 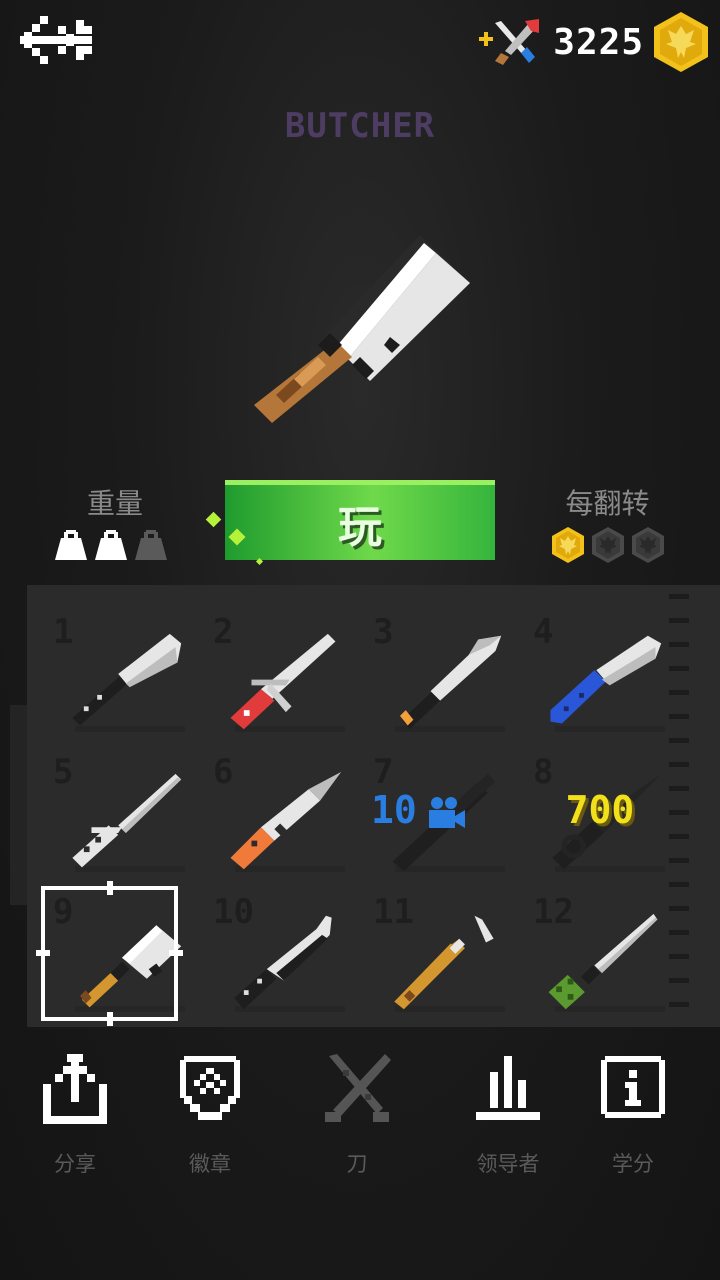 I want to click on leaderboard-icon, so click(x=508, y=1088).